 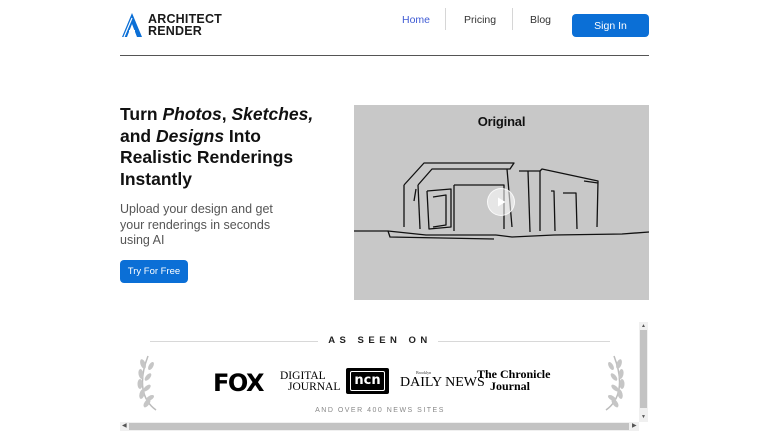 I want to click on laurel-right-icon, so click(x=615, y=383).